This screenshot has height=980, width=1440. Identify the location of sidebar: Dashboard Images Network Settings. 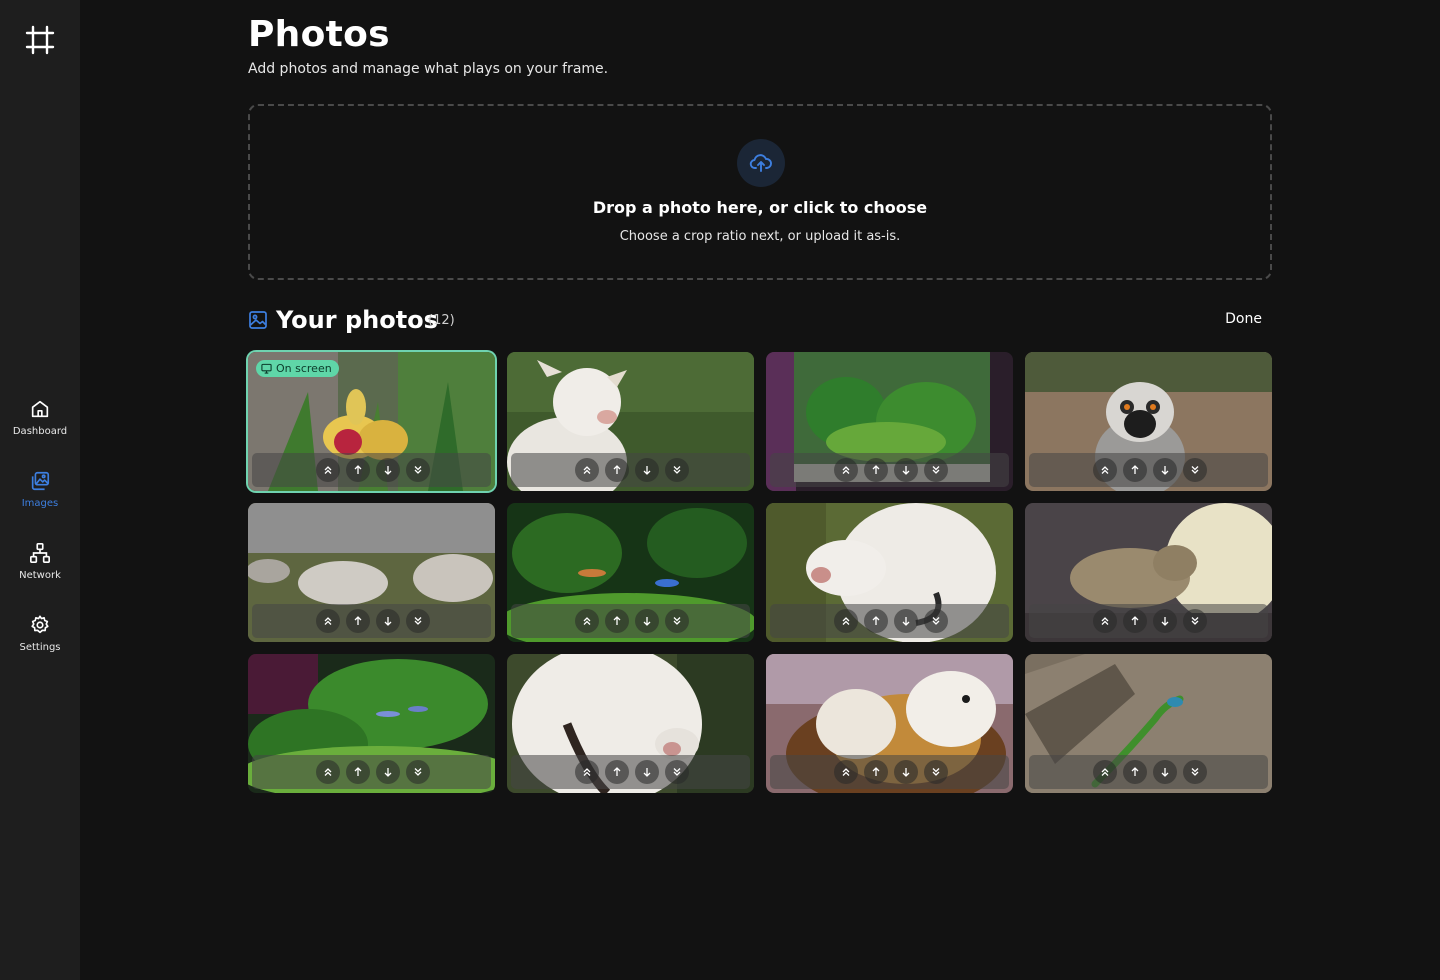
(40, 490).